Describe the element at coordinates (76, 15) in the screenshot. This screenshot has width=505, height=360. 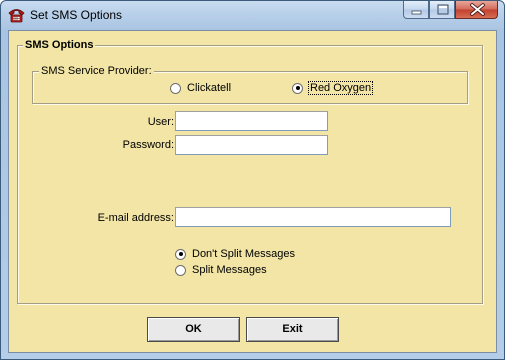
I see `window-title: Set SMS Options` at that location.